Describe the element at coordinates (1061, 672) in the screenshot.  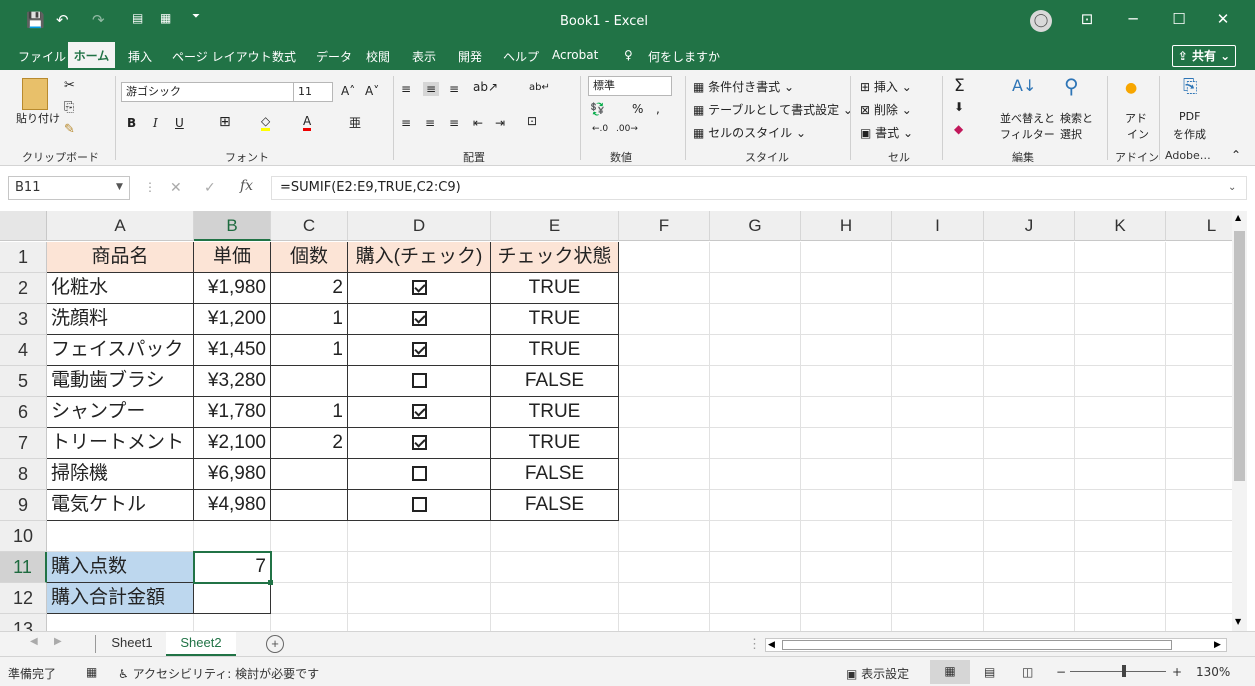
I see `zoom-out-button: −` at that location.